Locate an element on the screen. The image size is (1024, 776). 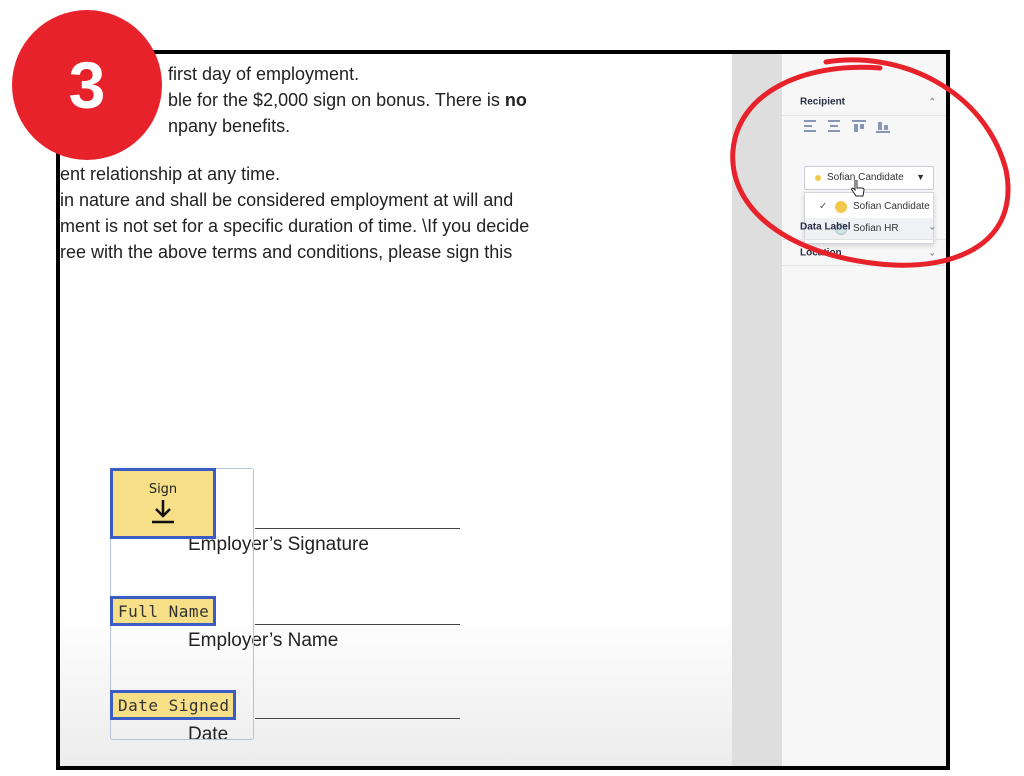
doc-line-4: ent relationship at any time. is located at coordinates (170, 174).